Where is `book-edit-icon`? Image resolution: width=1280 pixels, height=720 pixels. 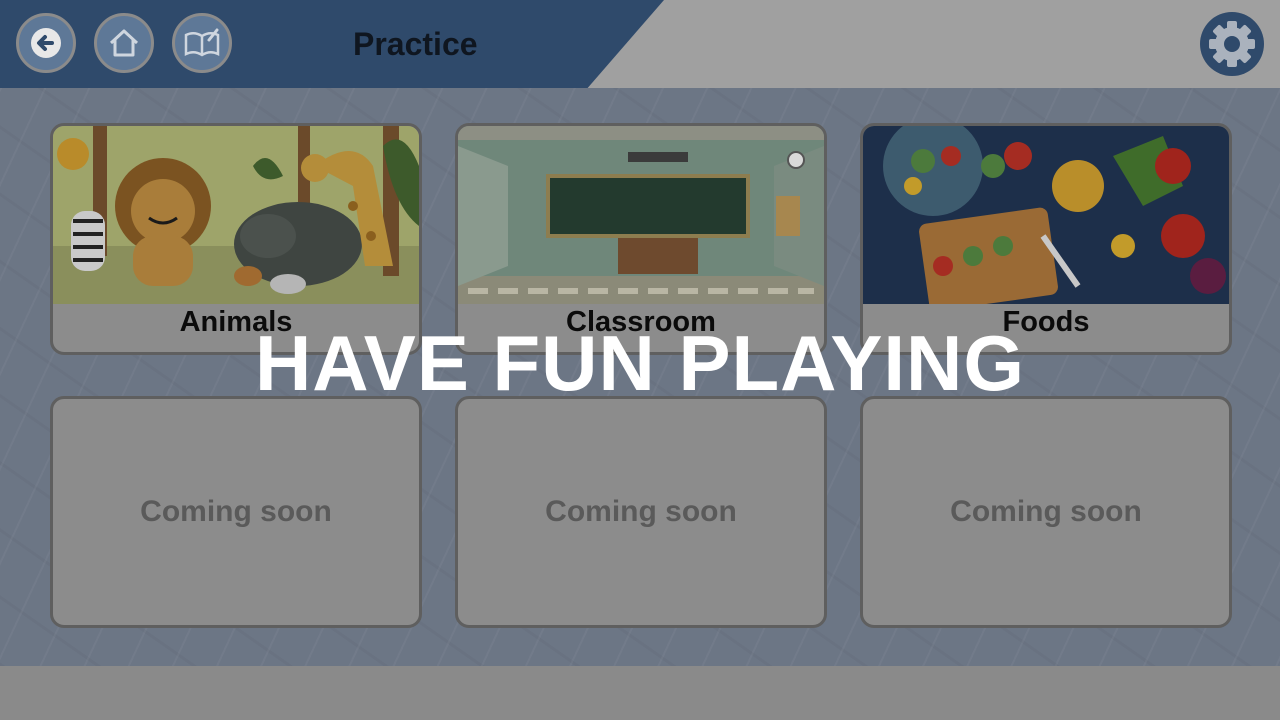
book-edit-icon is located at coordinates (202, 42).